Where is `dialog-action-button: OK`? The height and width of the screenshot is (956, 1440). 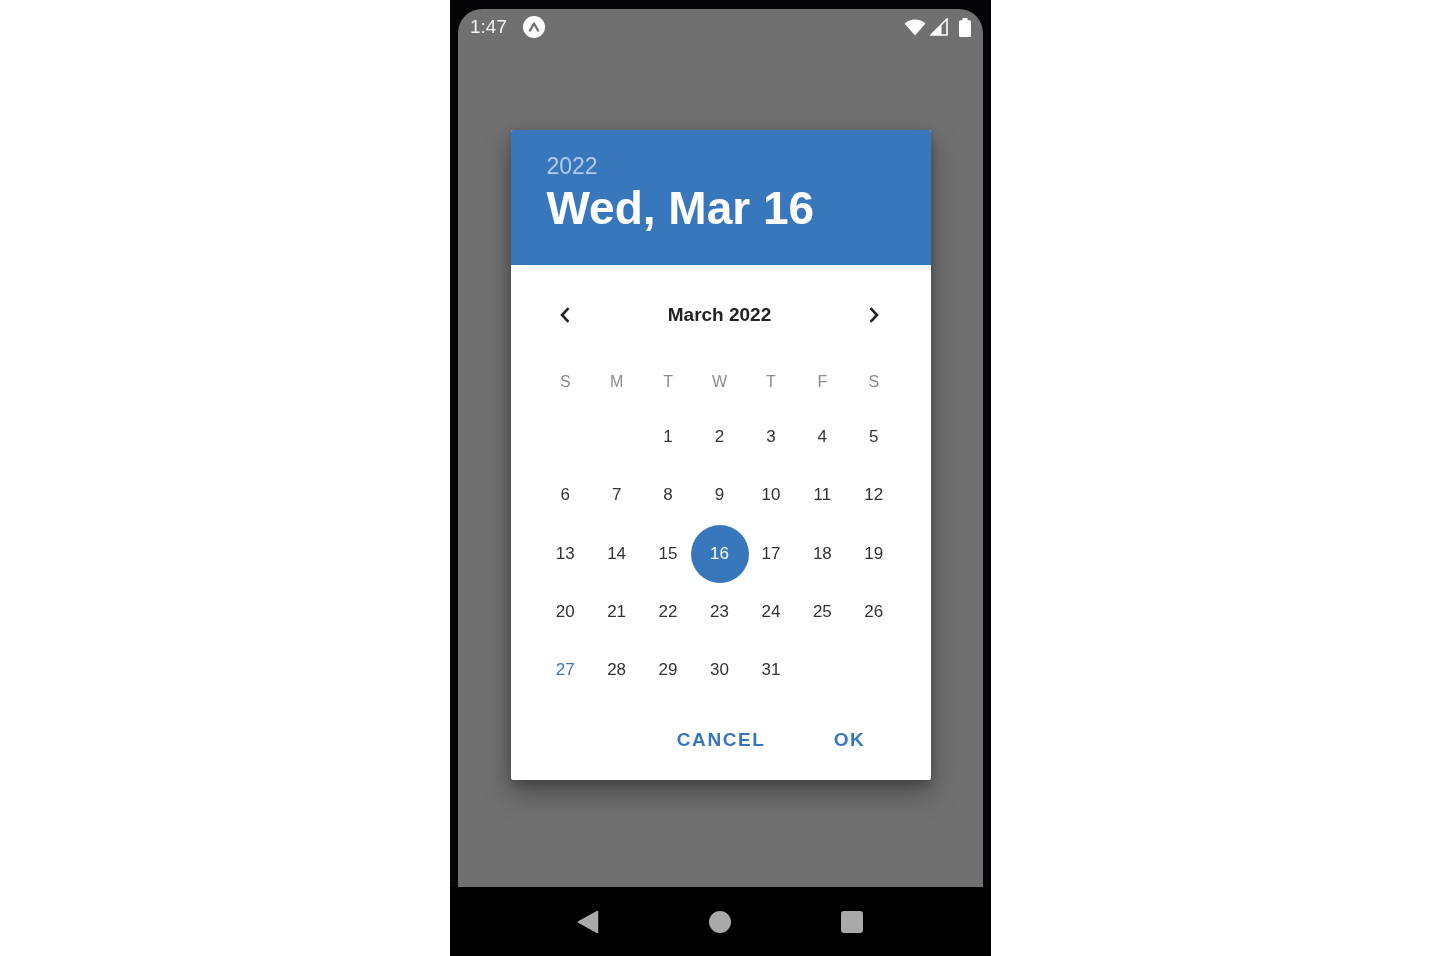
dialog-action-button: OK is located at coordinates (849, 740).